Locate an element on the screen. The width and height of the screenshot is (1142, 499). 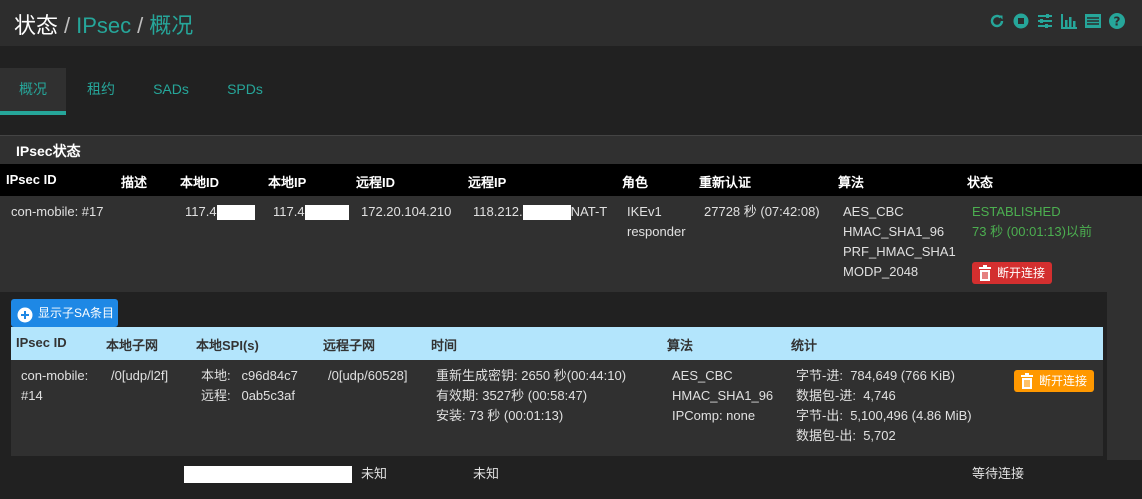
child-disconnect-button: 断开连接 is located at coordinates (1054, 381).